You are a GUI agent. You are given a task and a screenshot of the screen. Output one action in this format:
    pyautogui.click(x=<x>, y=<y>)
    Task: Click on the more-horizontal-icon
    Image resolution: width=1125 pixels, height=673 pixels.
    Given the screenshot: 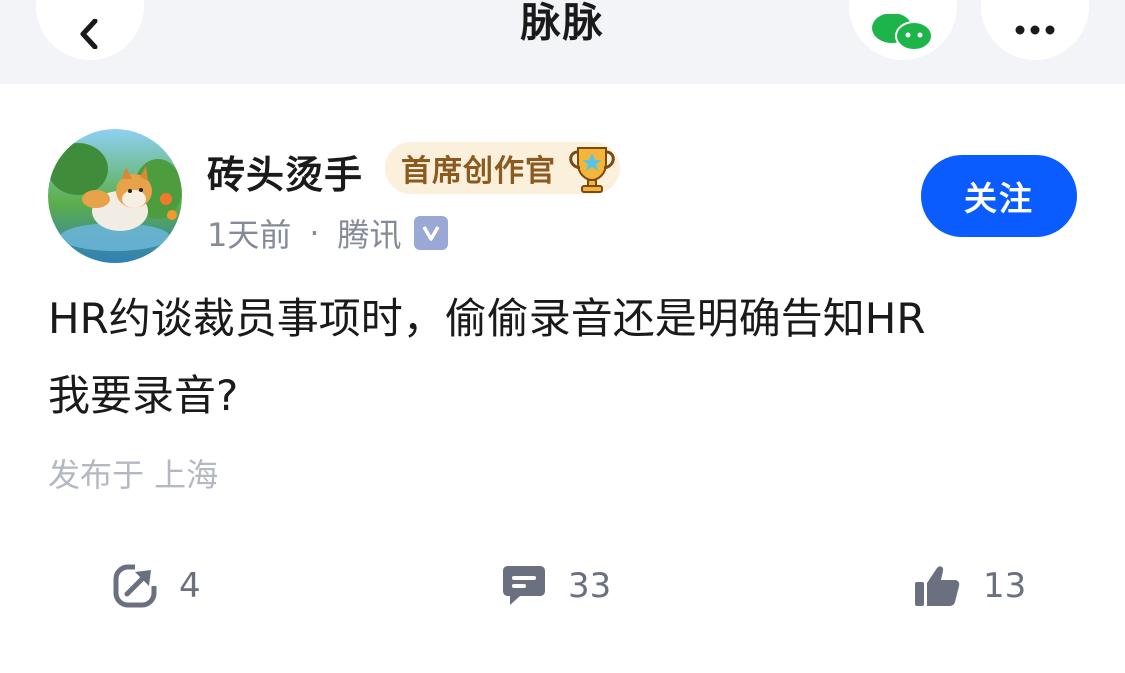 What is the action you would take?
    pyautogui.click(x=1035, y=30)
    